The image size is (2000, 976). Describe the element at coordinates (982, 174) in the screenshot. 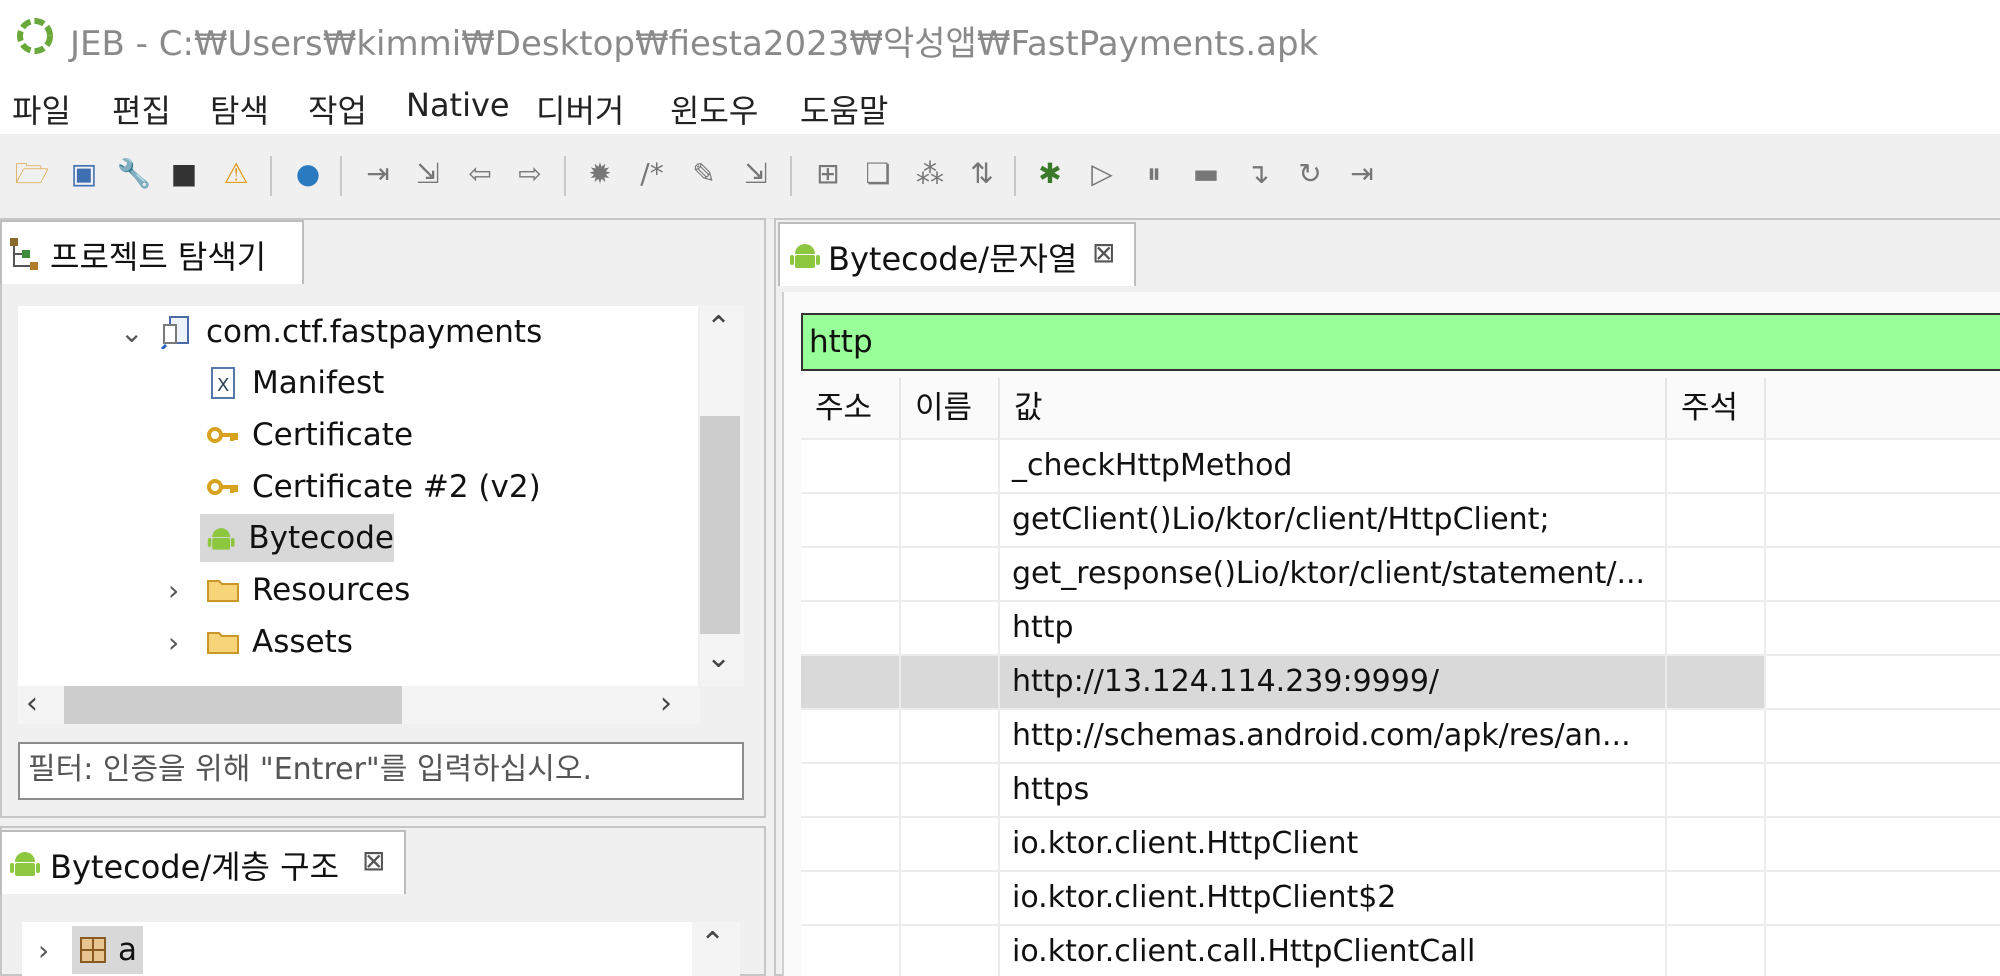

I see `sort-icon: ⇅` at that location.